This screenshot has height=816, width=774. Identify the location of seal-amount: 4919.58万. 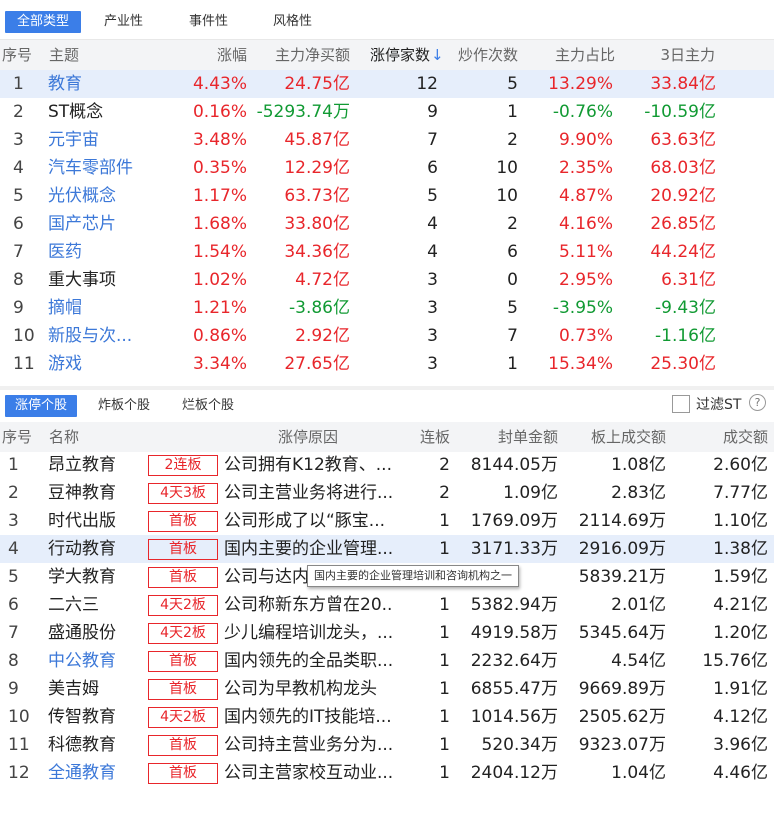
(514, 633).